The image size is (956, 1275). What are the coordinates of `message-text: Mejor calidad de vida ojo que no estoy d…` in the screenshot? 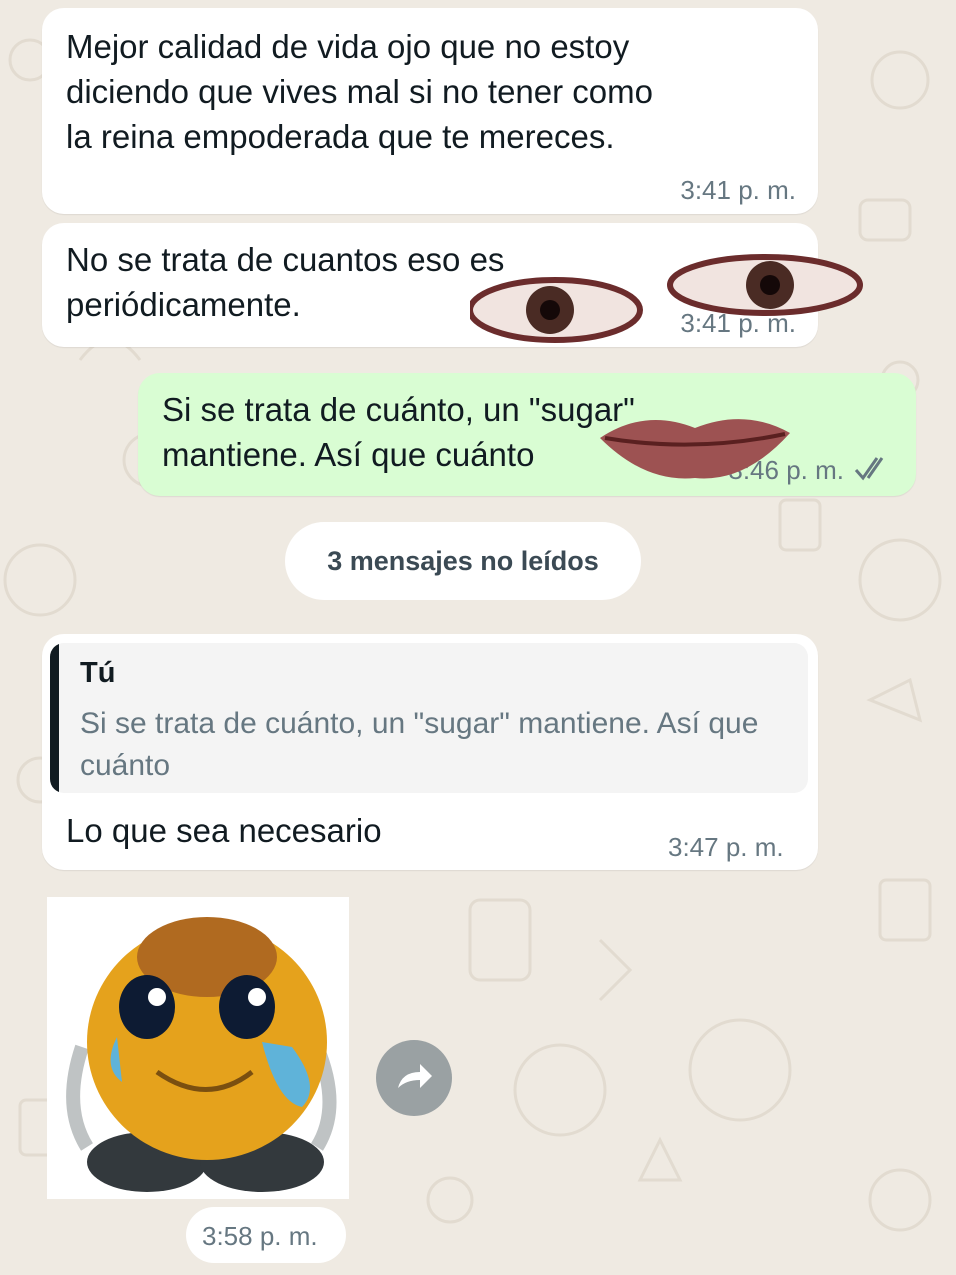 It's located at (359, 91).